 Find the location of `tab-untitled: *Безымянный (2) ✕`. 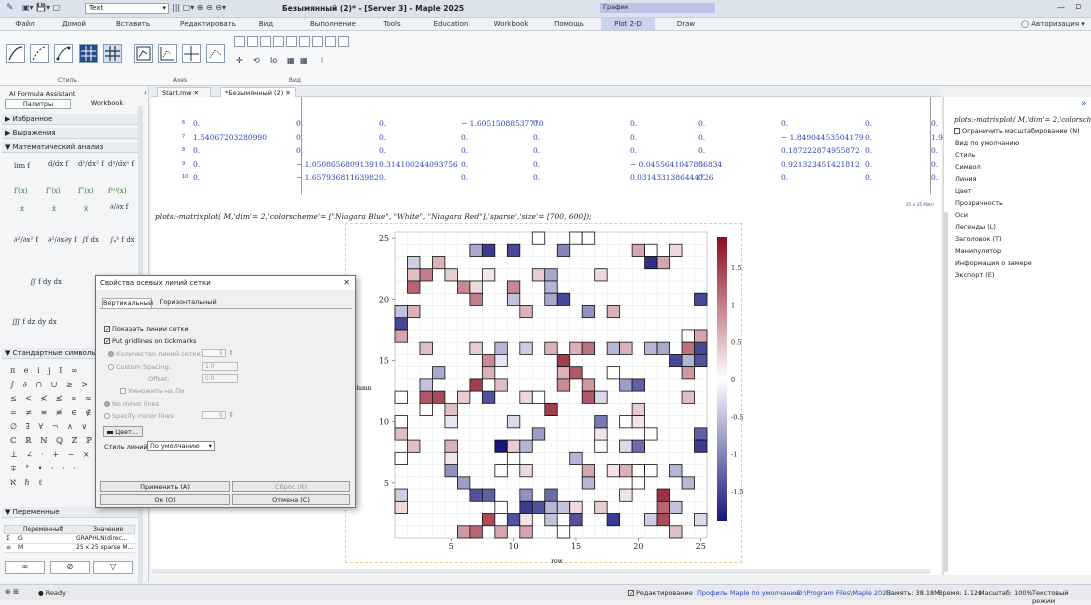

tab-untitled: *Безымянный (2) ✕ is located at coordinates (258, 92).